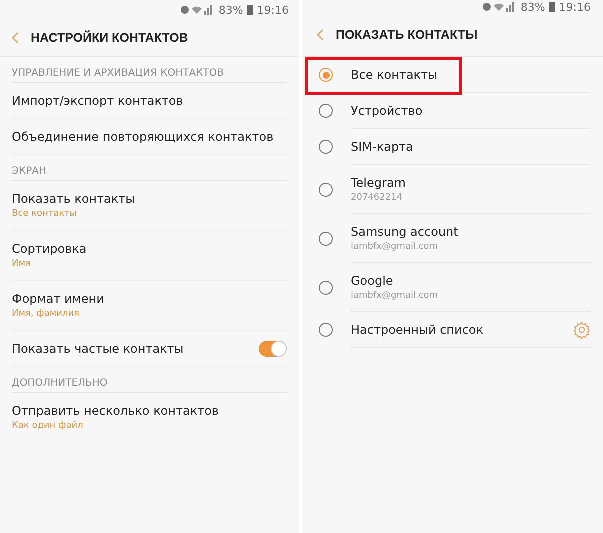 Image resolution: width=603 pixels, height=533 pixels. Describe the element at coordinates (149, 70) in the screenshot. I see `section-header: УПРАВЛЕНИЕ И АРХИВАЦИЯ КОНТАКТОВ` at that location.